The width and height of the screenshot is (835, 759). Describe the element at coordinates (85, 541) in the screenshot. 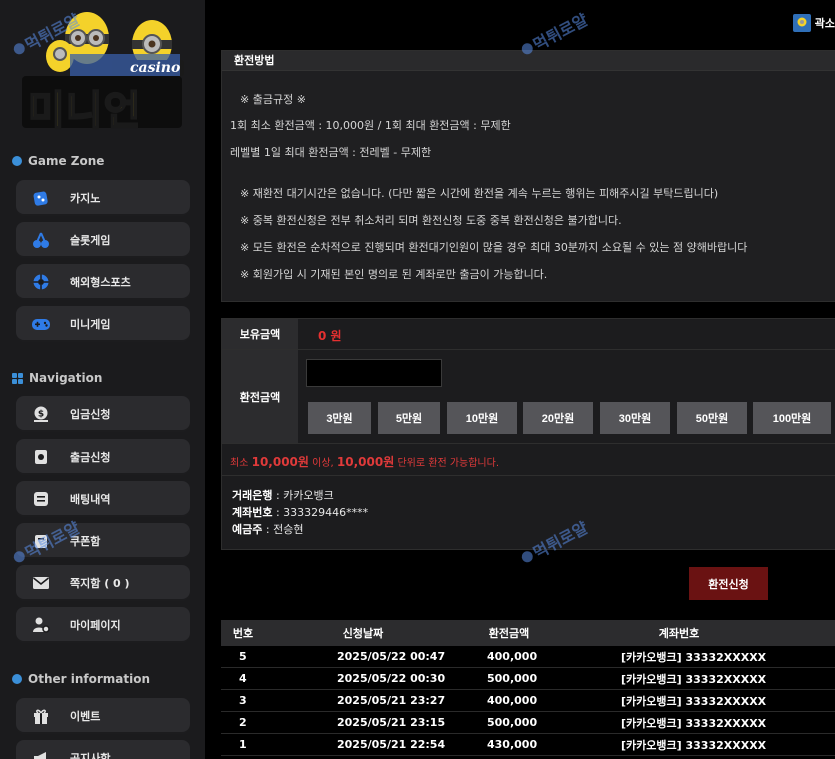

I see `sidebar-item-label: 쿠폰함` at that location.